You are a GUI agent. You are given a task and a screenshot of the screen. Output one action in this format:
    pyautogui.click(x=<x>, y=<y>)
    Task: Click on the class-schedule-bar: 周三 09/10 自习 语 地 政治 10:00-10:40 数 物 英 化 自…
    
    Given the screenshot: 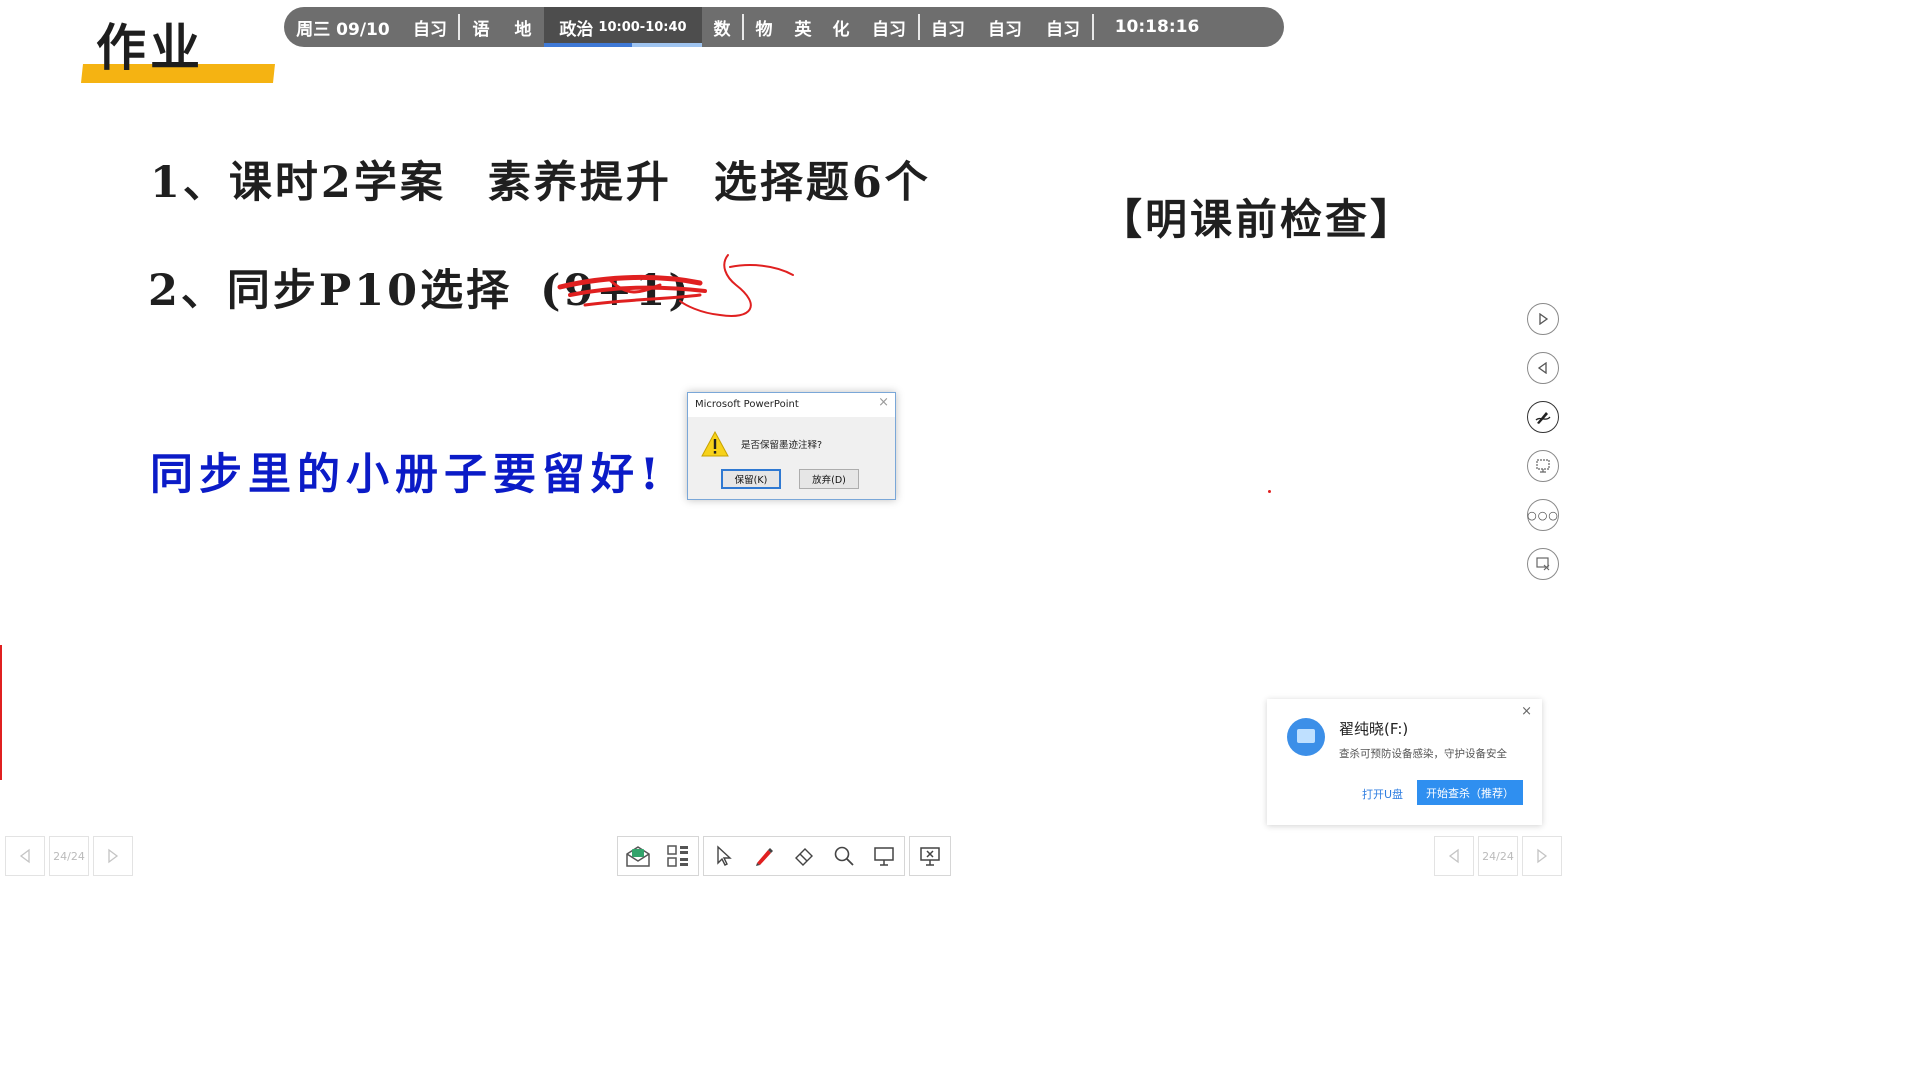 What is the action you would take?
    pyautogui.click(x=784, y=27)
    